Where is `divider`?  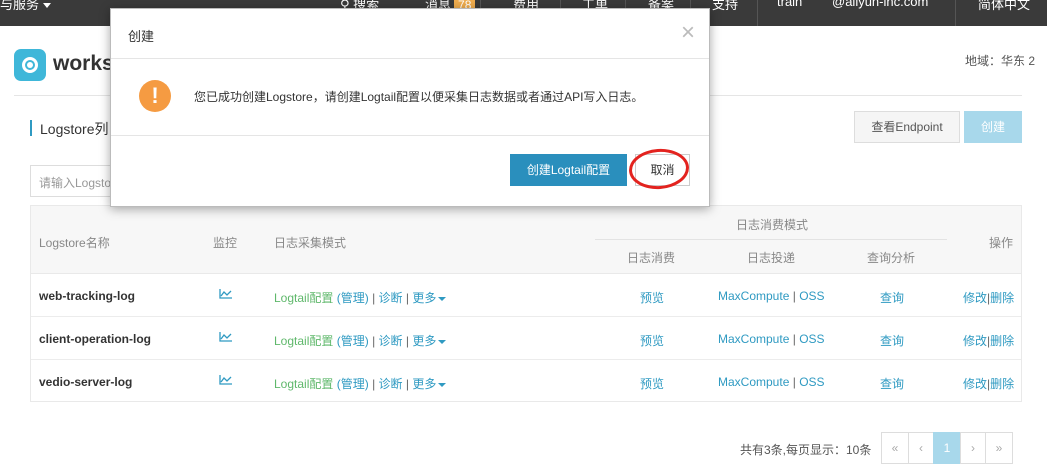
divider is located at coordinates (410, 135).